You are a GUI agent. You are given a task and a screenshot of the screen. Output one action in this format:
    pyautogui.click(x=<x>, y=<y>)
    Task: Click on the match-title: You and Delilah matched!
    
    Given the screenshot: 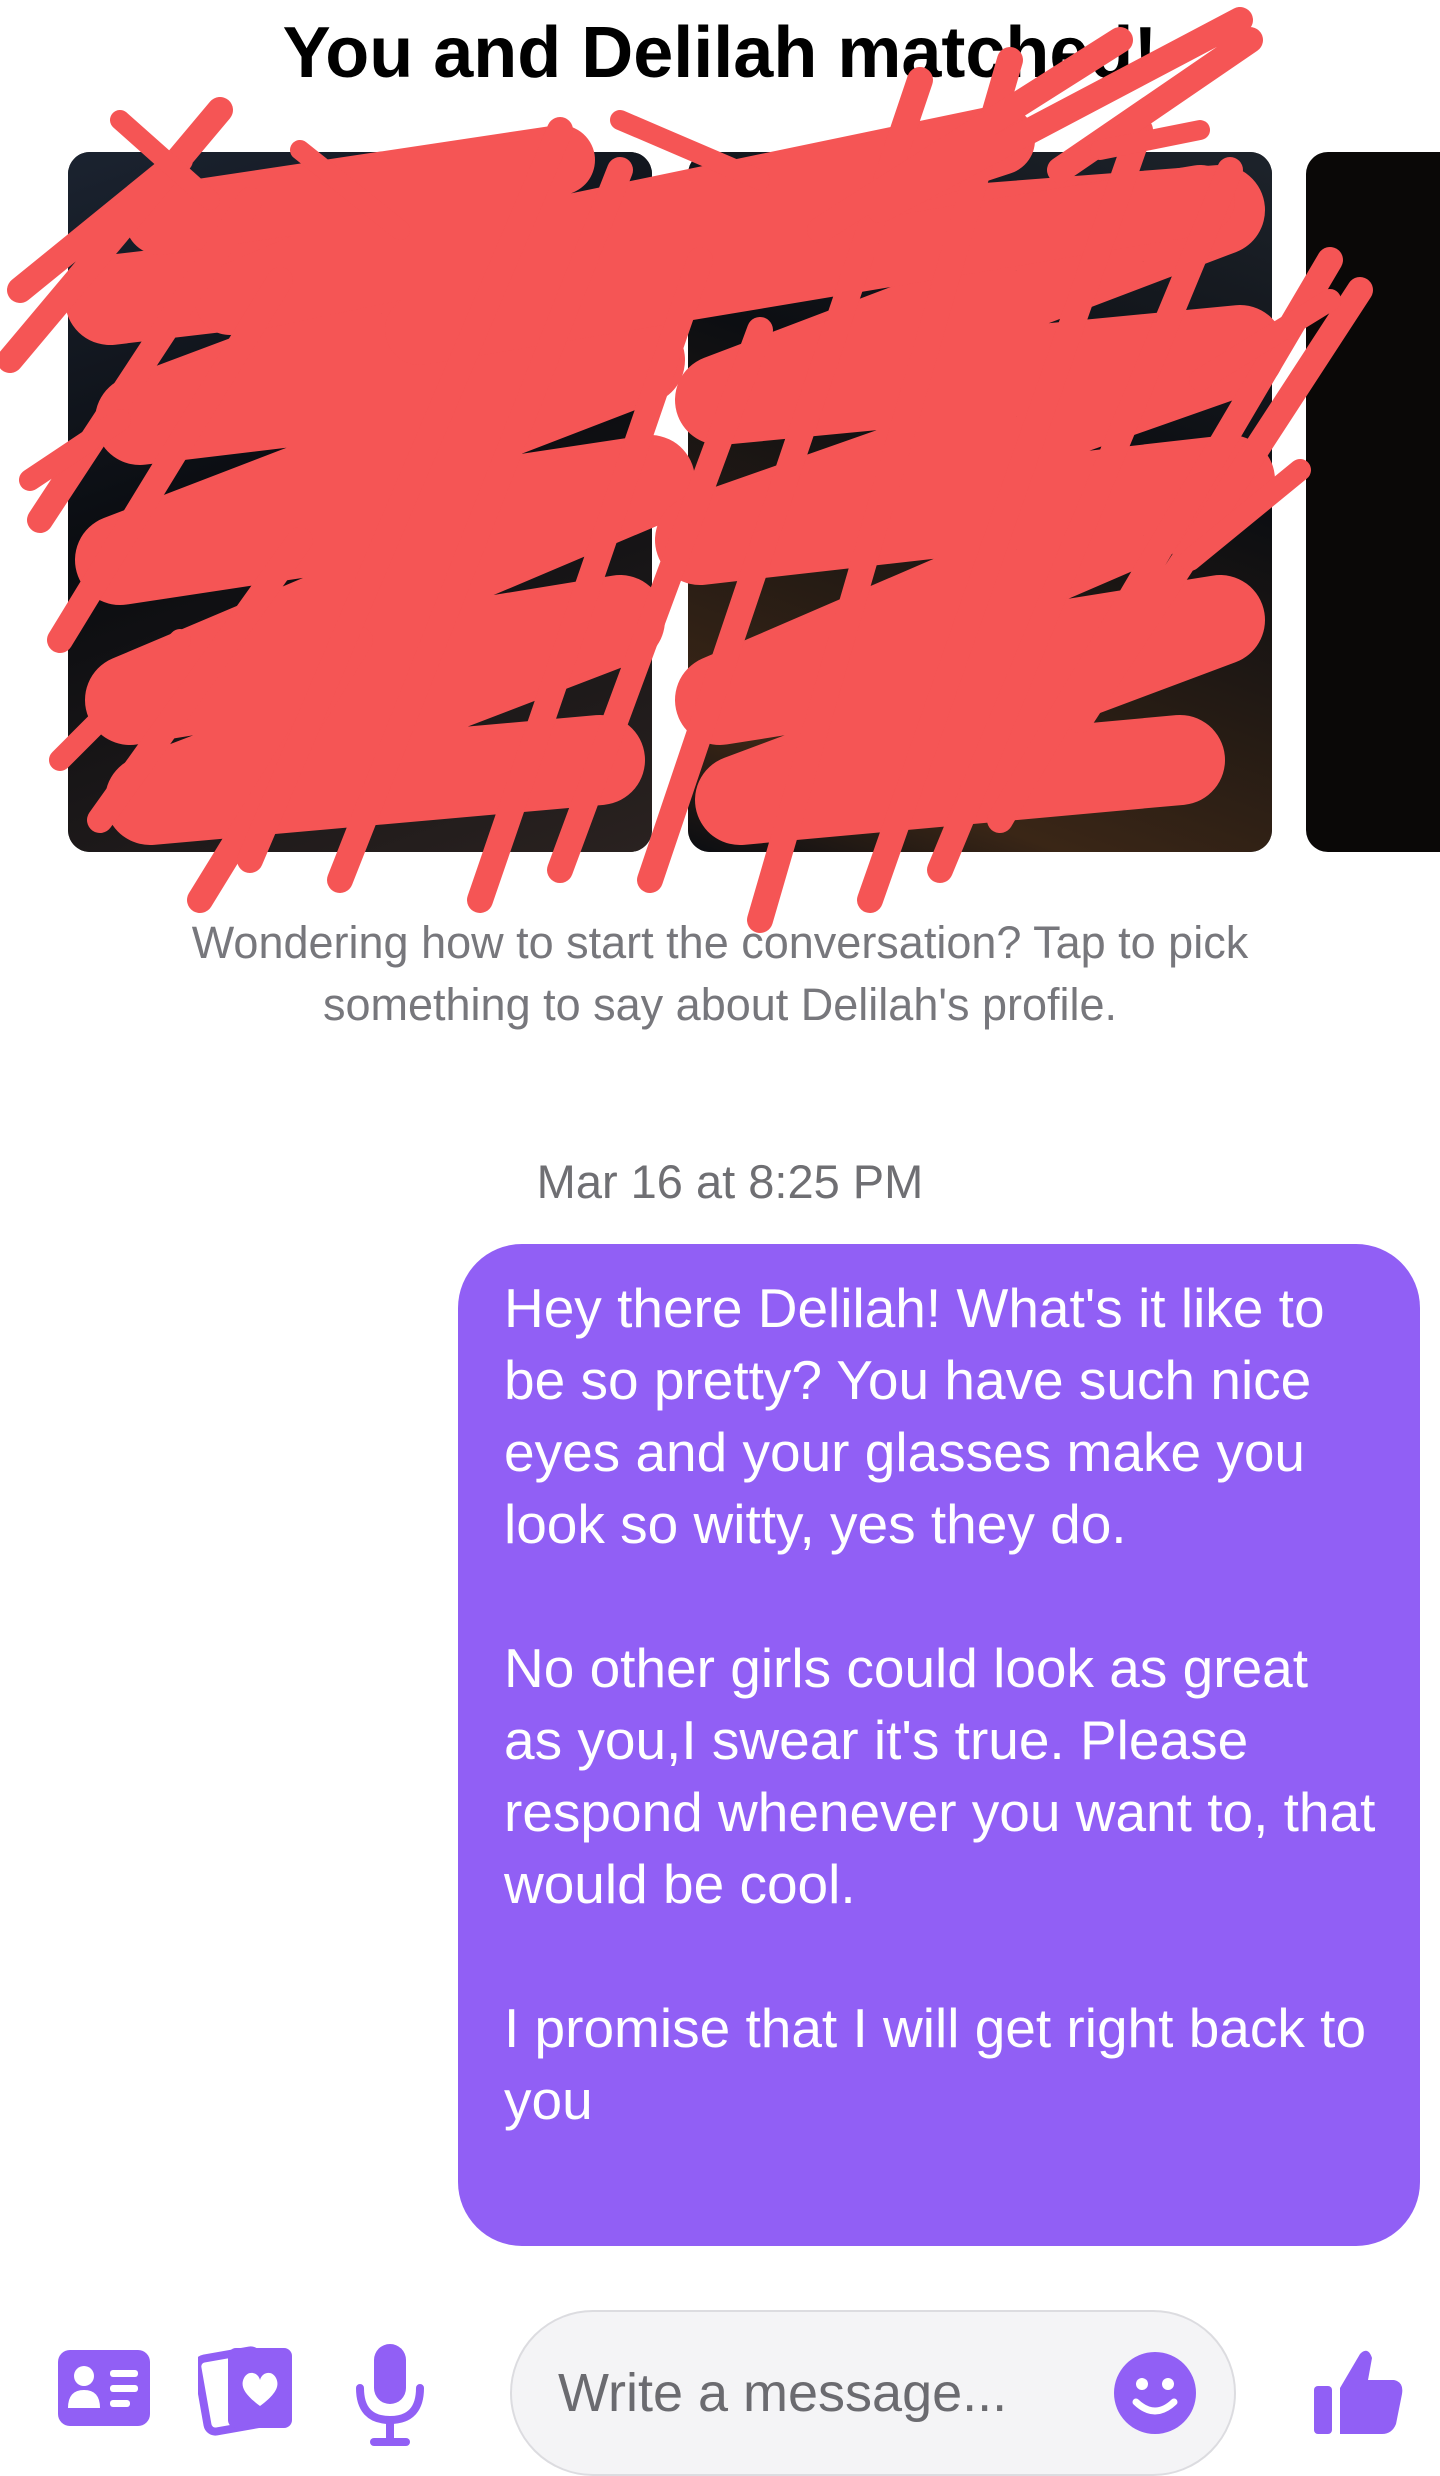 What is the action you would take?
    pyautogui.click(x=720, y=53)
    